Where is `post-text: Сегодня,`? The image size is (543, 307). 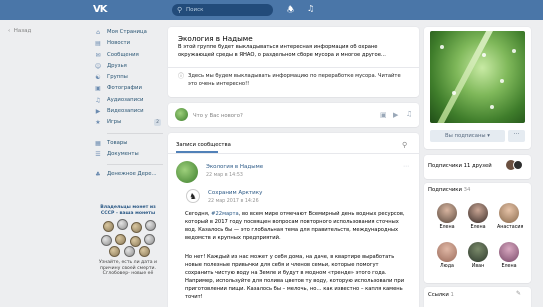
post-text: Сегодня, is located at coordinates (198, 214).